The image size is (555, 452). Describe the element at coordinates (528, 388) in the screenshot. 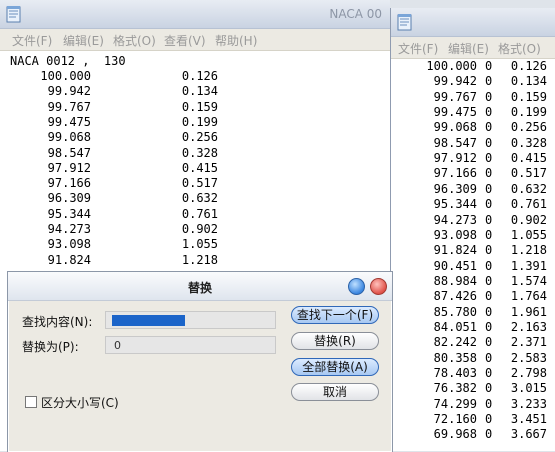

I see `row-y-value: 3.015` at that location.